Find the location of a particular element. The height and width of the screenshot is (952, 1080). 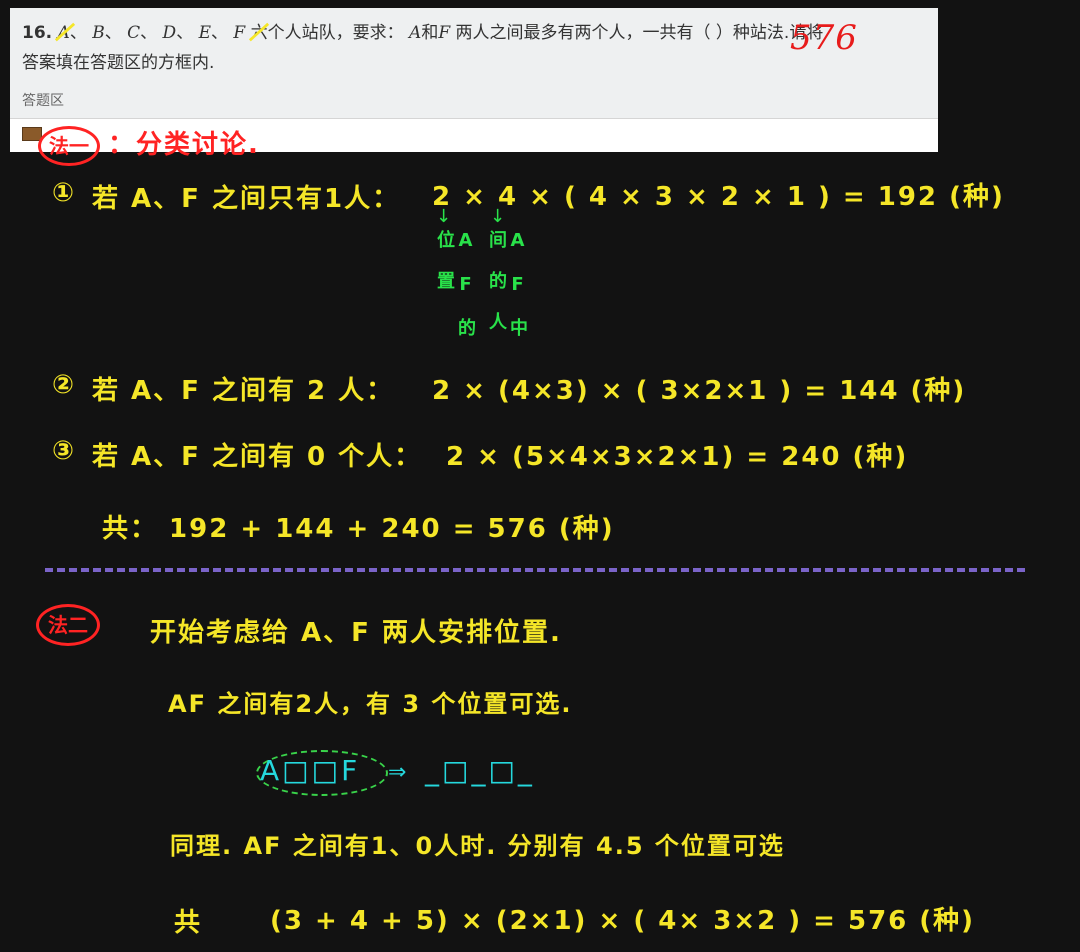

case3-text: 若 A、F 之间有 0 个人： is located at coordinates (257, 457).